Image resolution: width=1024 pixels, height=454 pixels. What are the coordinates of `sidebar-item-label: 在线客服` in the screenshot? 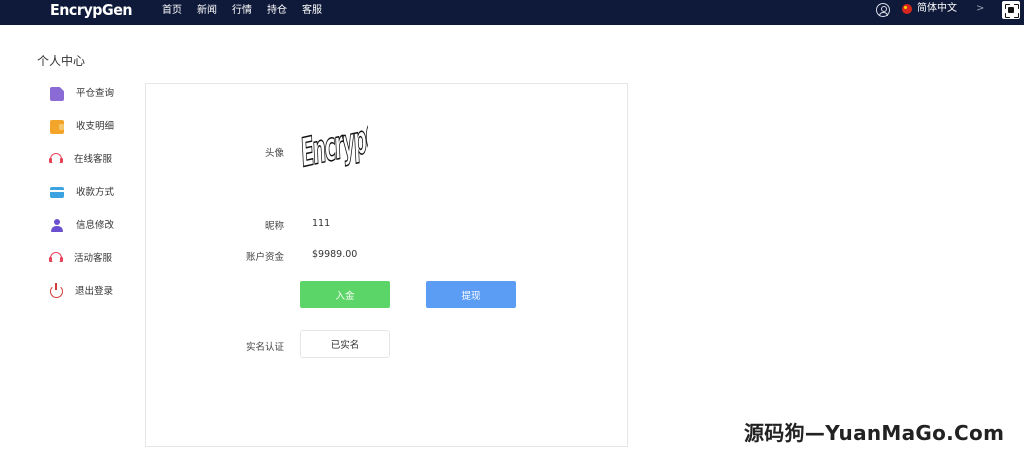 It's located at (93, 159).